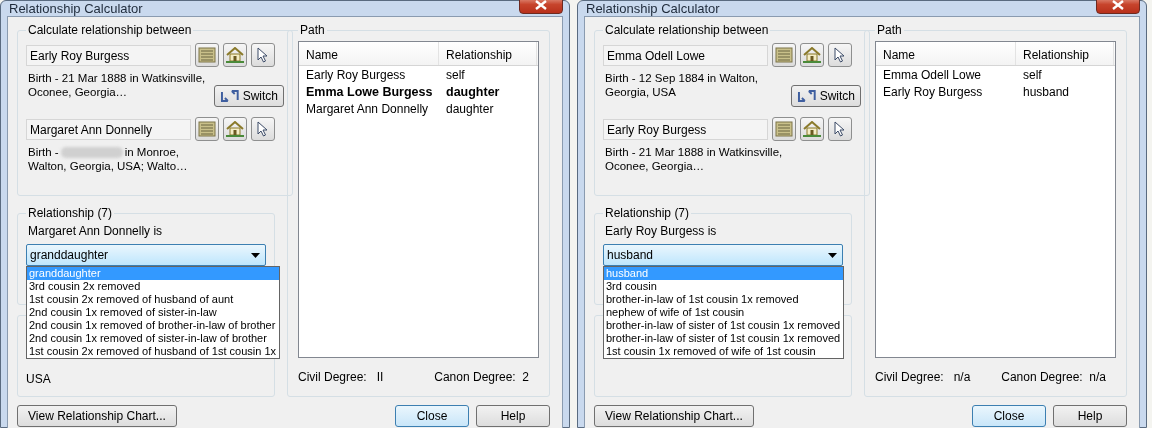  I want to click on dropdown-option: 3rd cousin, so click(724, 286).